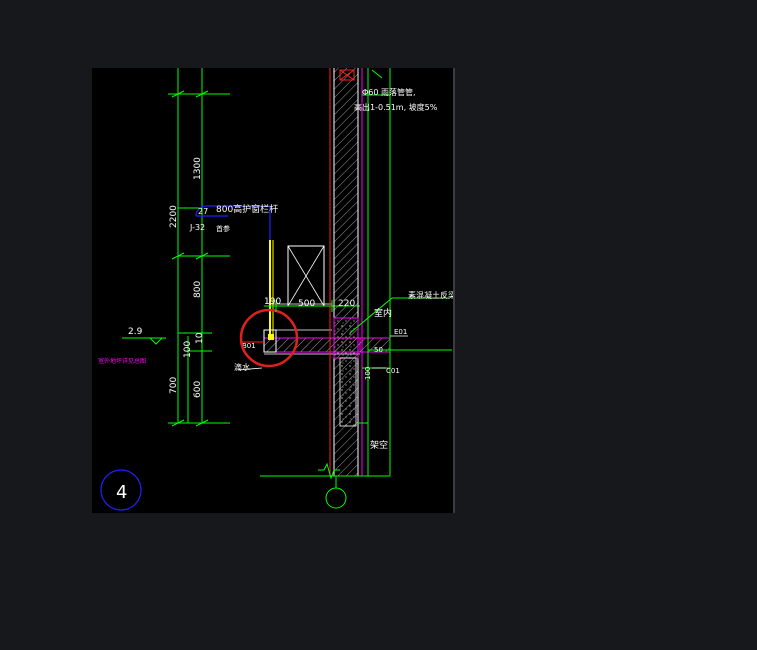 This screenshot has width=757, height=650. Describe the element at coordinates (272, 302) in the screenshot. I see `dim-190: 190` at that location.